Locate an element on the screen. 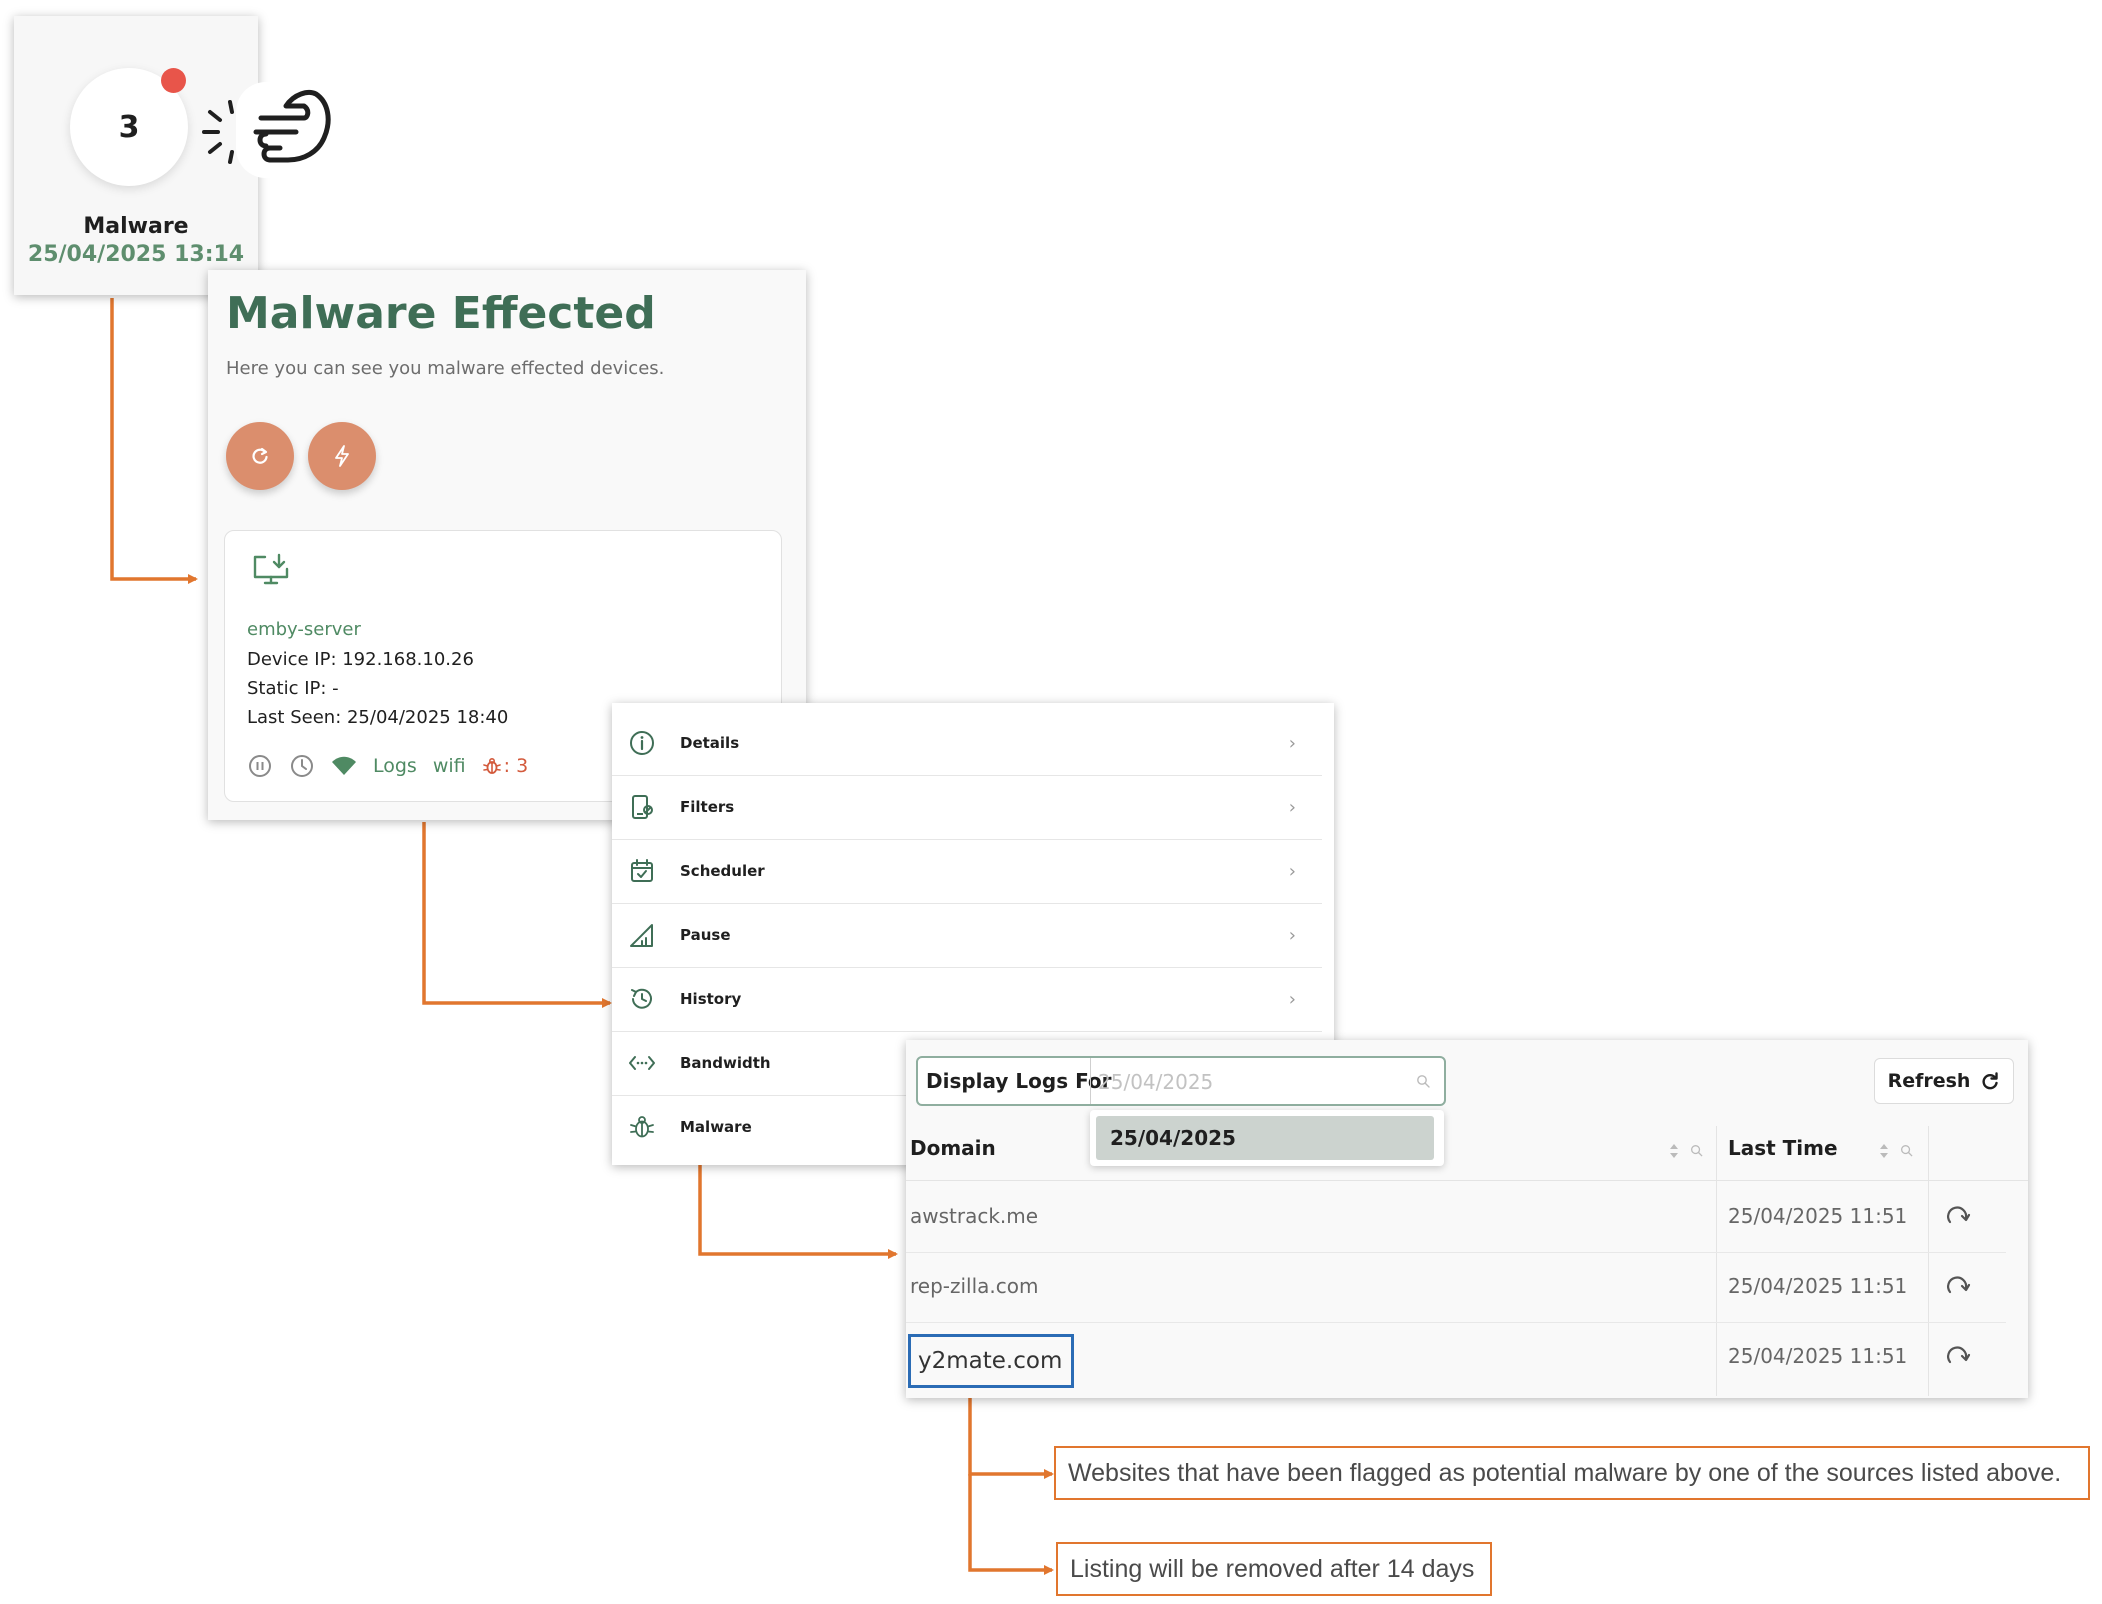 This screenshot has height=1604, width=2102. clock-icon is located at coordinates (302, 766).